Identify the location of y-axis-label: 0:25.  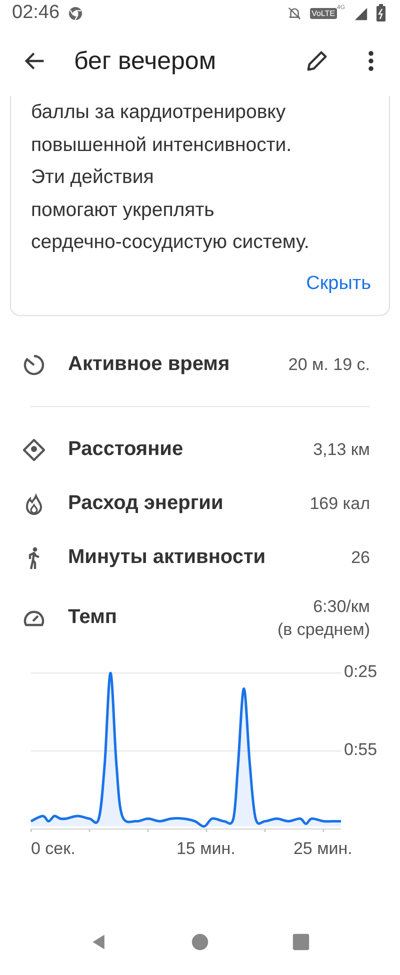
(361, 672).